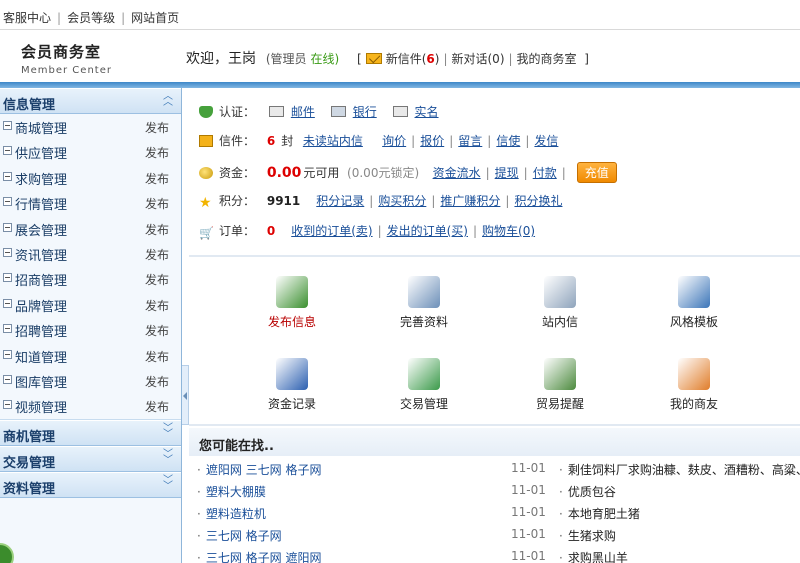 The height and width of the screenshot is (563, 800). Describe the element at coordinates (470, 201) in the screenshot. I see `earn-points-link: 推广赚积分` at that location.